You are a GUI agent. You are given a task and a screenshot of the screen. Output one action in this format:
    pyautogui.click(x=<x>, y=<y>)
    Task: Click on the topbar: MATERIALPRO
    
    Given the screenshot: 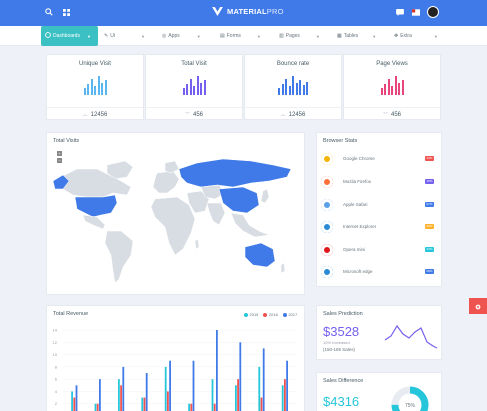 What is the action you would take?
    pyautogui.click(x=243, y=13)
    